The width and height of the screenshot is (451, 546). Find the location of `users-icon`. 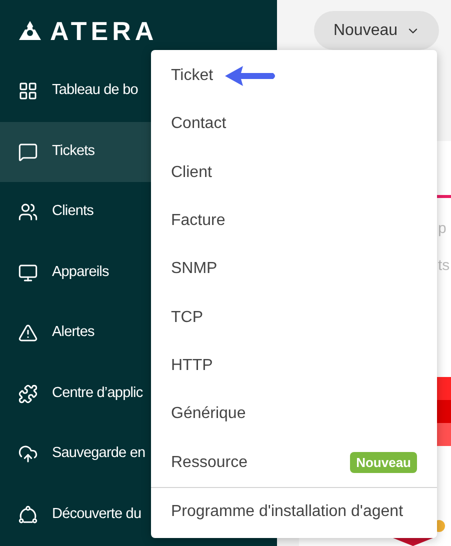

users-icon is located at coordinates (28, 212).